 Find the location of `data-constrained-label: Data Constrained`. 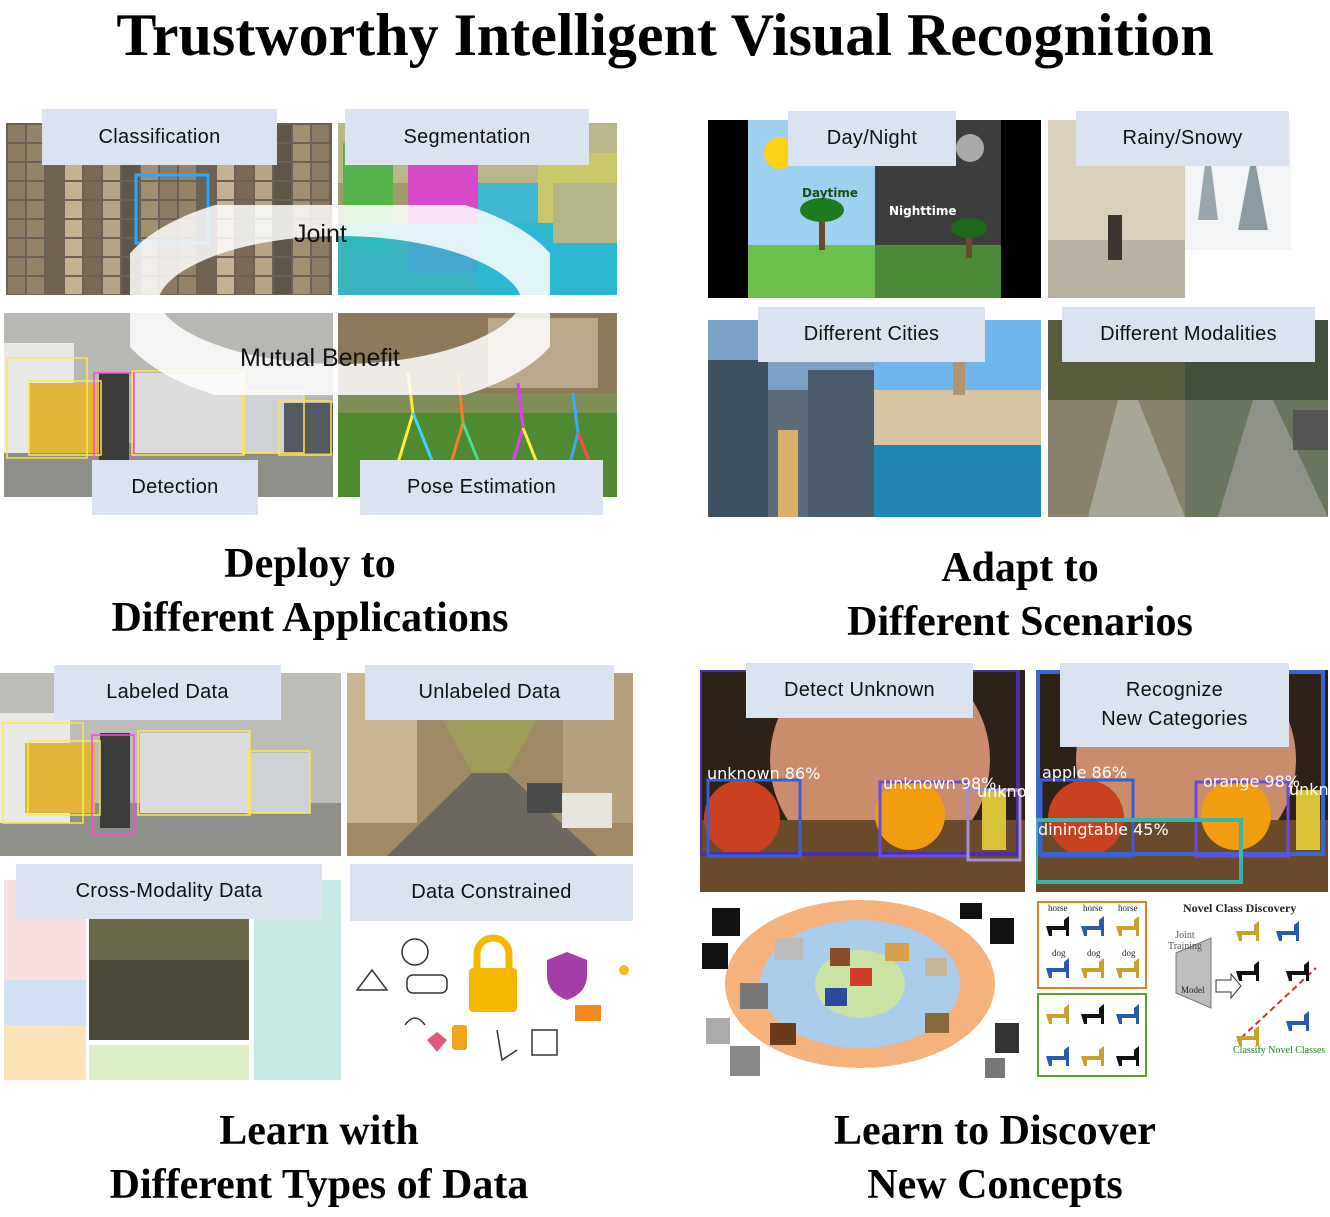

data-constrained-label: Data Constrained is located at coordinates (491, 892).